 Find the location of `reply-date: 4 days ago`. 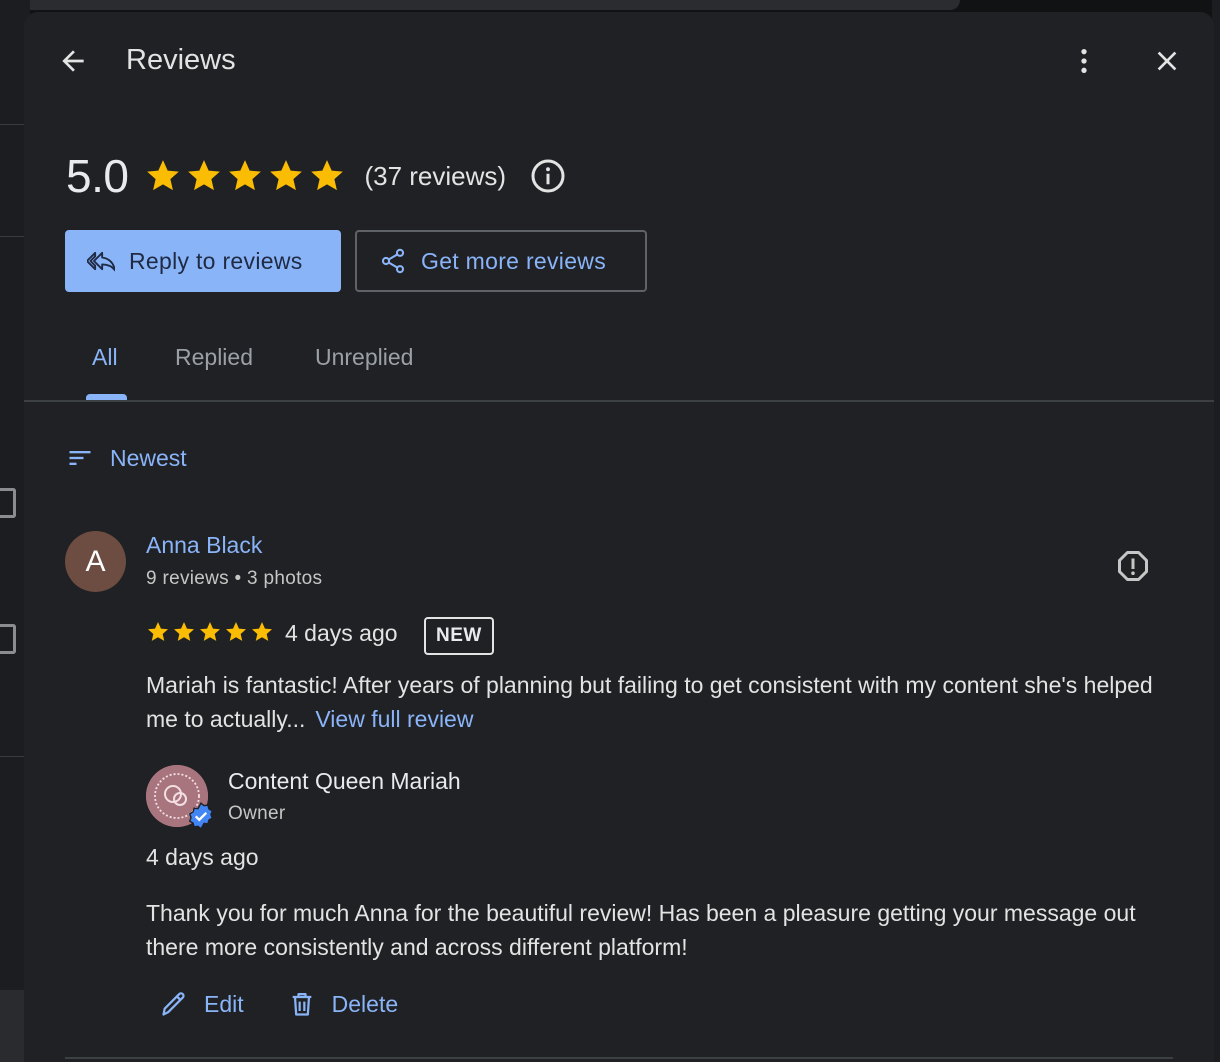

reply-date: 4 days ago is located at coordinates (202, 857).